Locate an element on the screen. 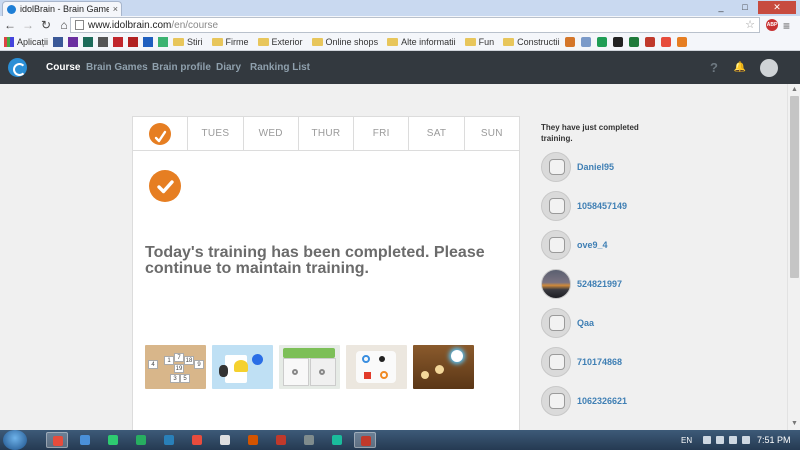 The image size is (800, 450). day-sun: SUN is located at coordinates (492, 133).